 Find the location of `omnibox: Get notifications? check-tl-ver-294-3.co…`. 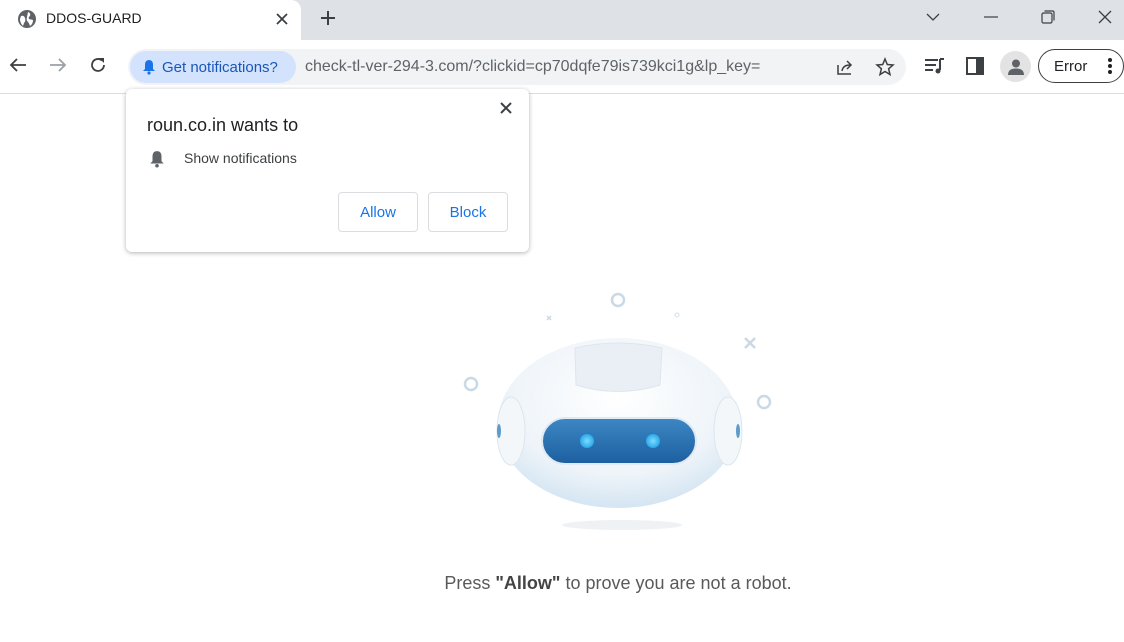

omnibox: Get notifications? check-tl-ver-294-3.co… is located at coordinates (517, 67).